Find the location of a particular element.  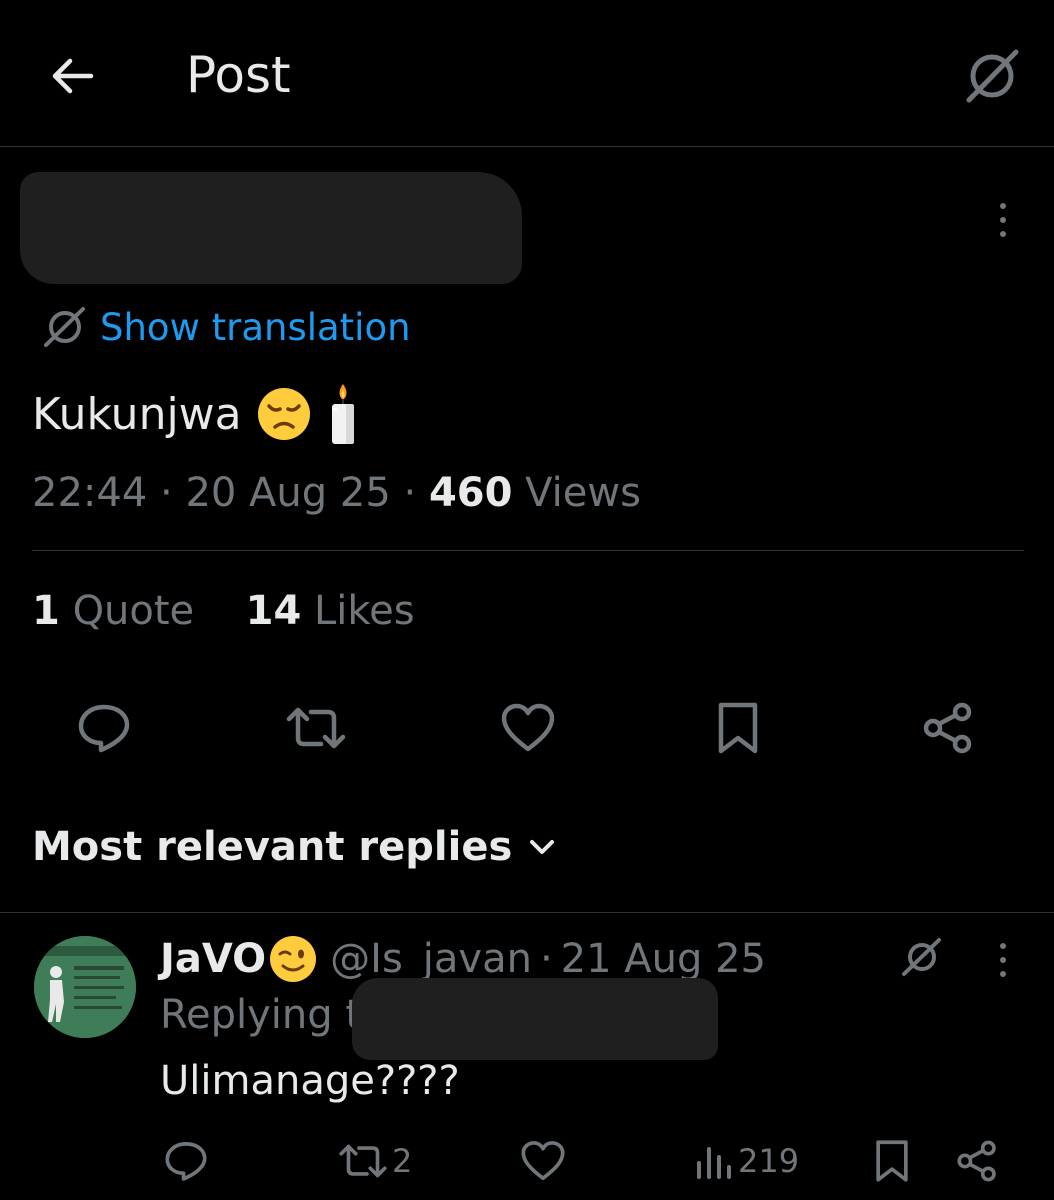

disappointed-face-icon is located at coordinates (283, 414).